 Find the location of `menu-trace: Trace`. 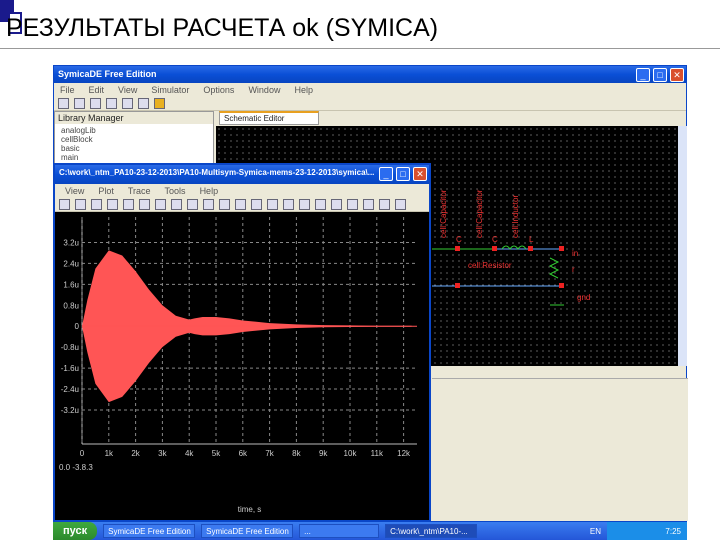

menu-trace: Trace is located at coordinates (139, 191).